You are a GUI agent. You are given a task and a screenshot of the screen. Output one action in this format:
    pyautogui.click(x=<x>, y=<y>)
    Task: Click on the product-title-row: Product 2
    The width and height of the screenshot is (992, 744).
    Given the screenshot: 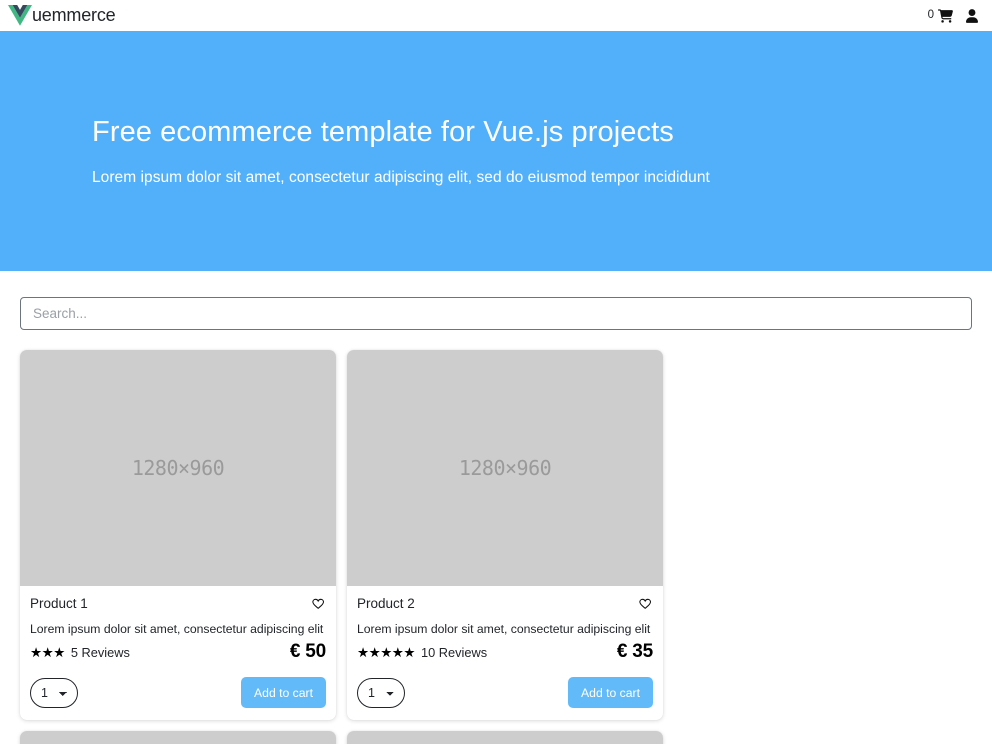 What is the action you would take?
    pyautogui.click(x=505, y=603)
    